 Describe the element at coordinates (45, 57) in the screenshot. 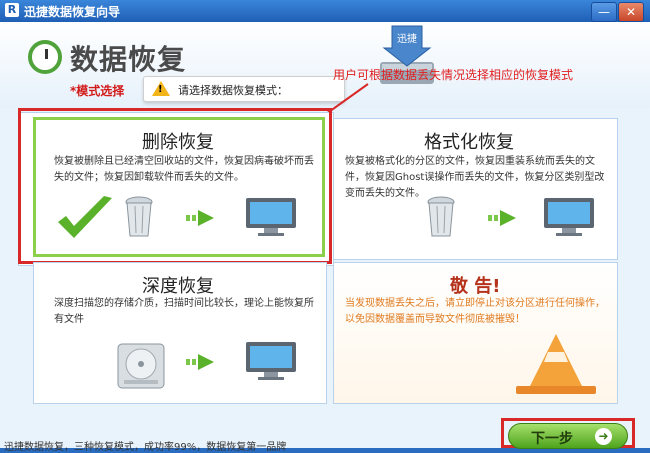

I see `clock-icon` at that location.